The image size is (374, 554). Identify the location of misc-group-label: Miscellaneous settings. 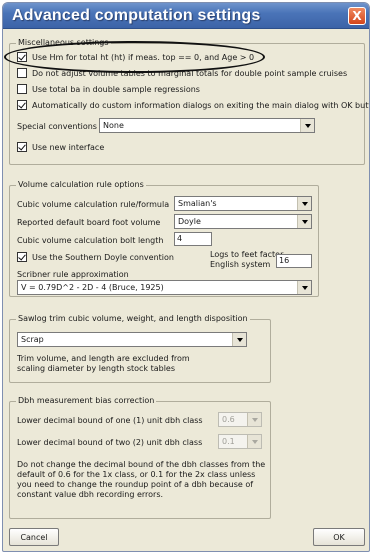
(63, 42).